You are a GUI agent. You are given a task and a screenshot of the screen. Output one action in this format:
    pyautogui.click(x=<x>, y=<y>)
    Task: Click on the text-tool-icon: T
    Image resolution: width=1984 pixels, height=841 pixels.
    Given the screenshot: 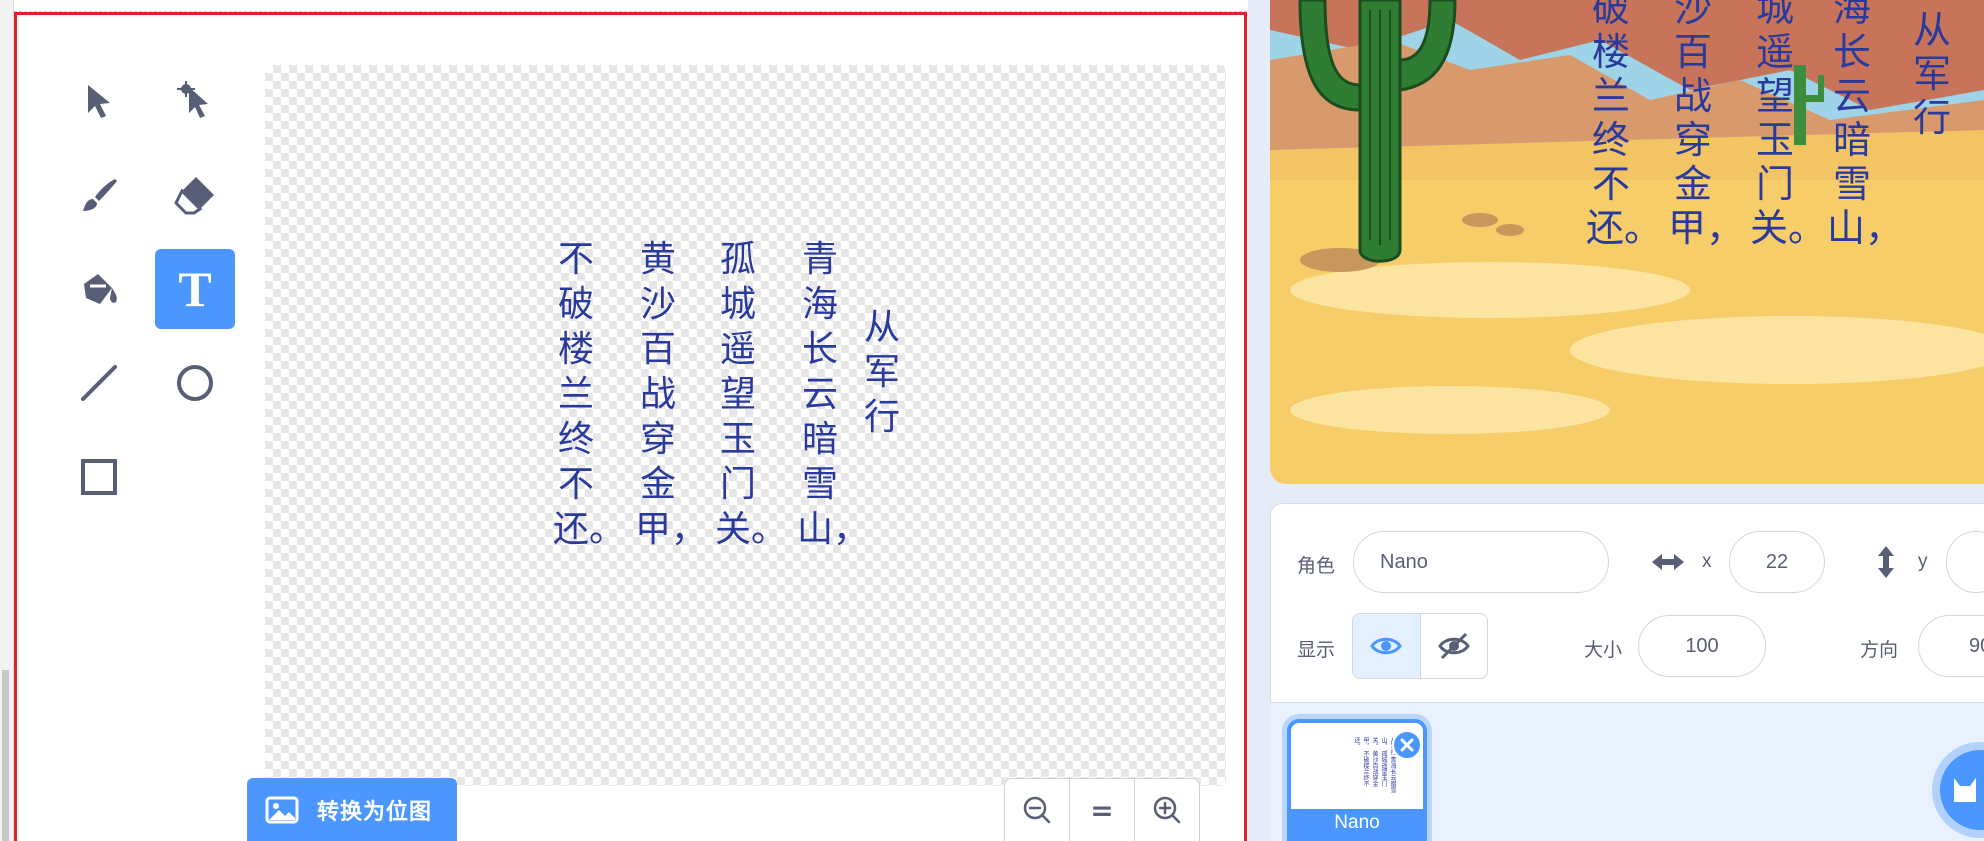 What is the action you would take?
    pyautogui.click(x=195, y=289)
    